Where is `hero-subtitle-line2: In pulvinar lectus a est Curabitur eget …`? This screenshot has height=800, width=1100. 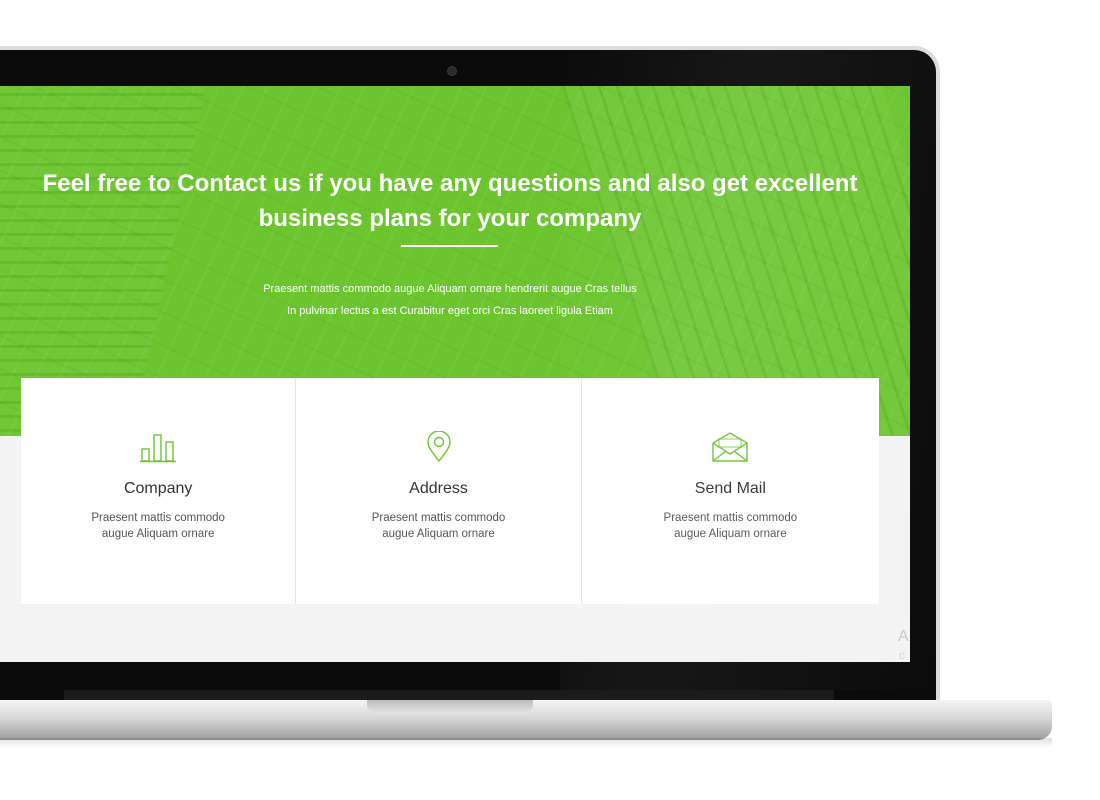
hero-subtitle-line2: In pulvinar lectus a est Curabitur eget … is located at coordinates (450, 311).